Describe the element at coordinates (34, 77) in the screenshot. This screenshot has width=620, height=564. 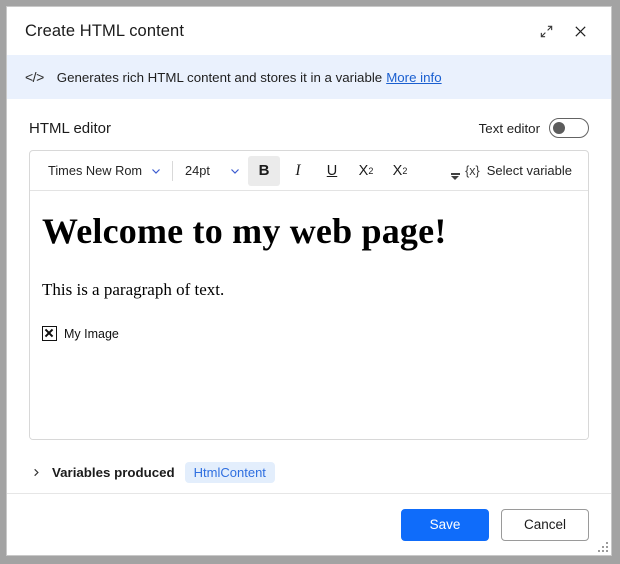
I see `code-icon: </>` at that location.